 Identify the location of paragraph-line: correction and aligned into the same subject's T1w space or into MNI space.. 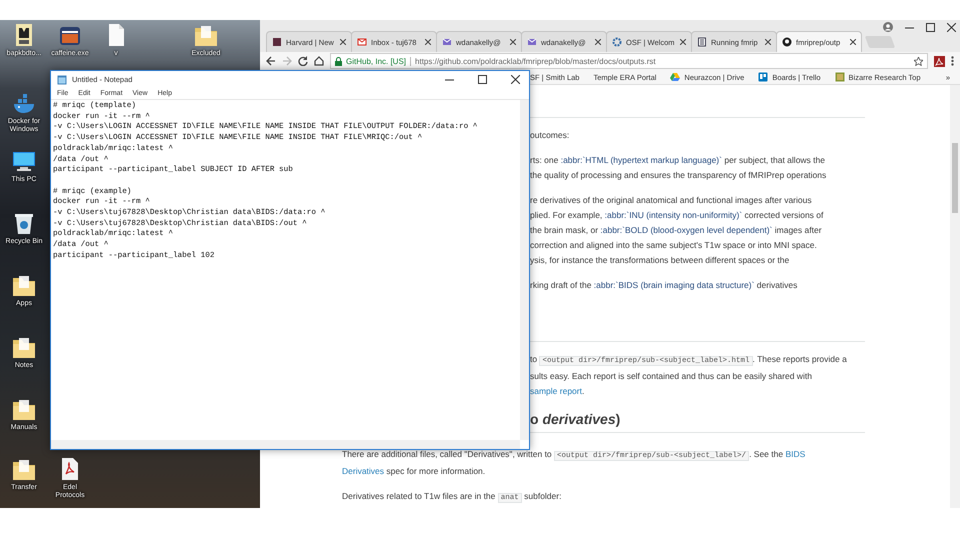
(674, 245).